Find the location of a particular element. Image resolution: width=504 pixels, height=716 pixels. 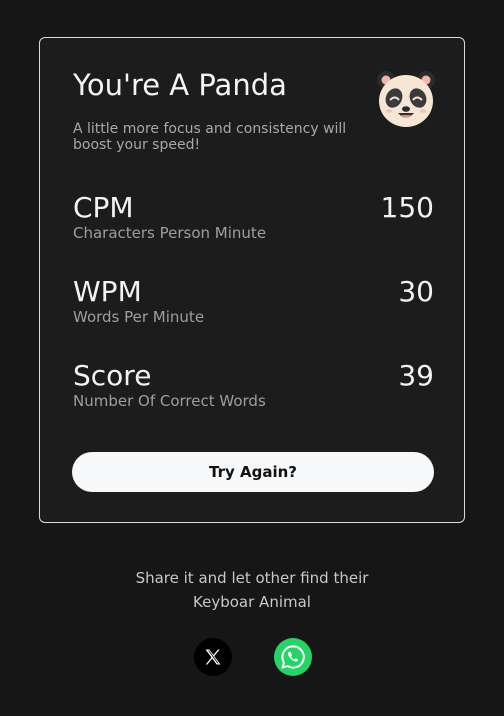

stat-value: 150 is located at coordinates (407, 207).